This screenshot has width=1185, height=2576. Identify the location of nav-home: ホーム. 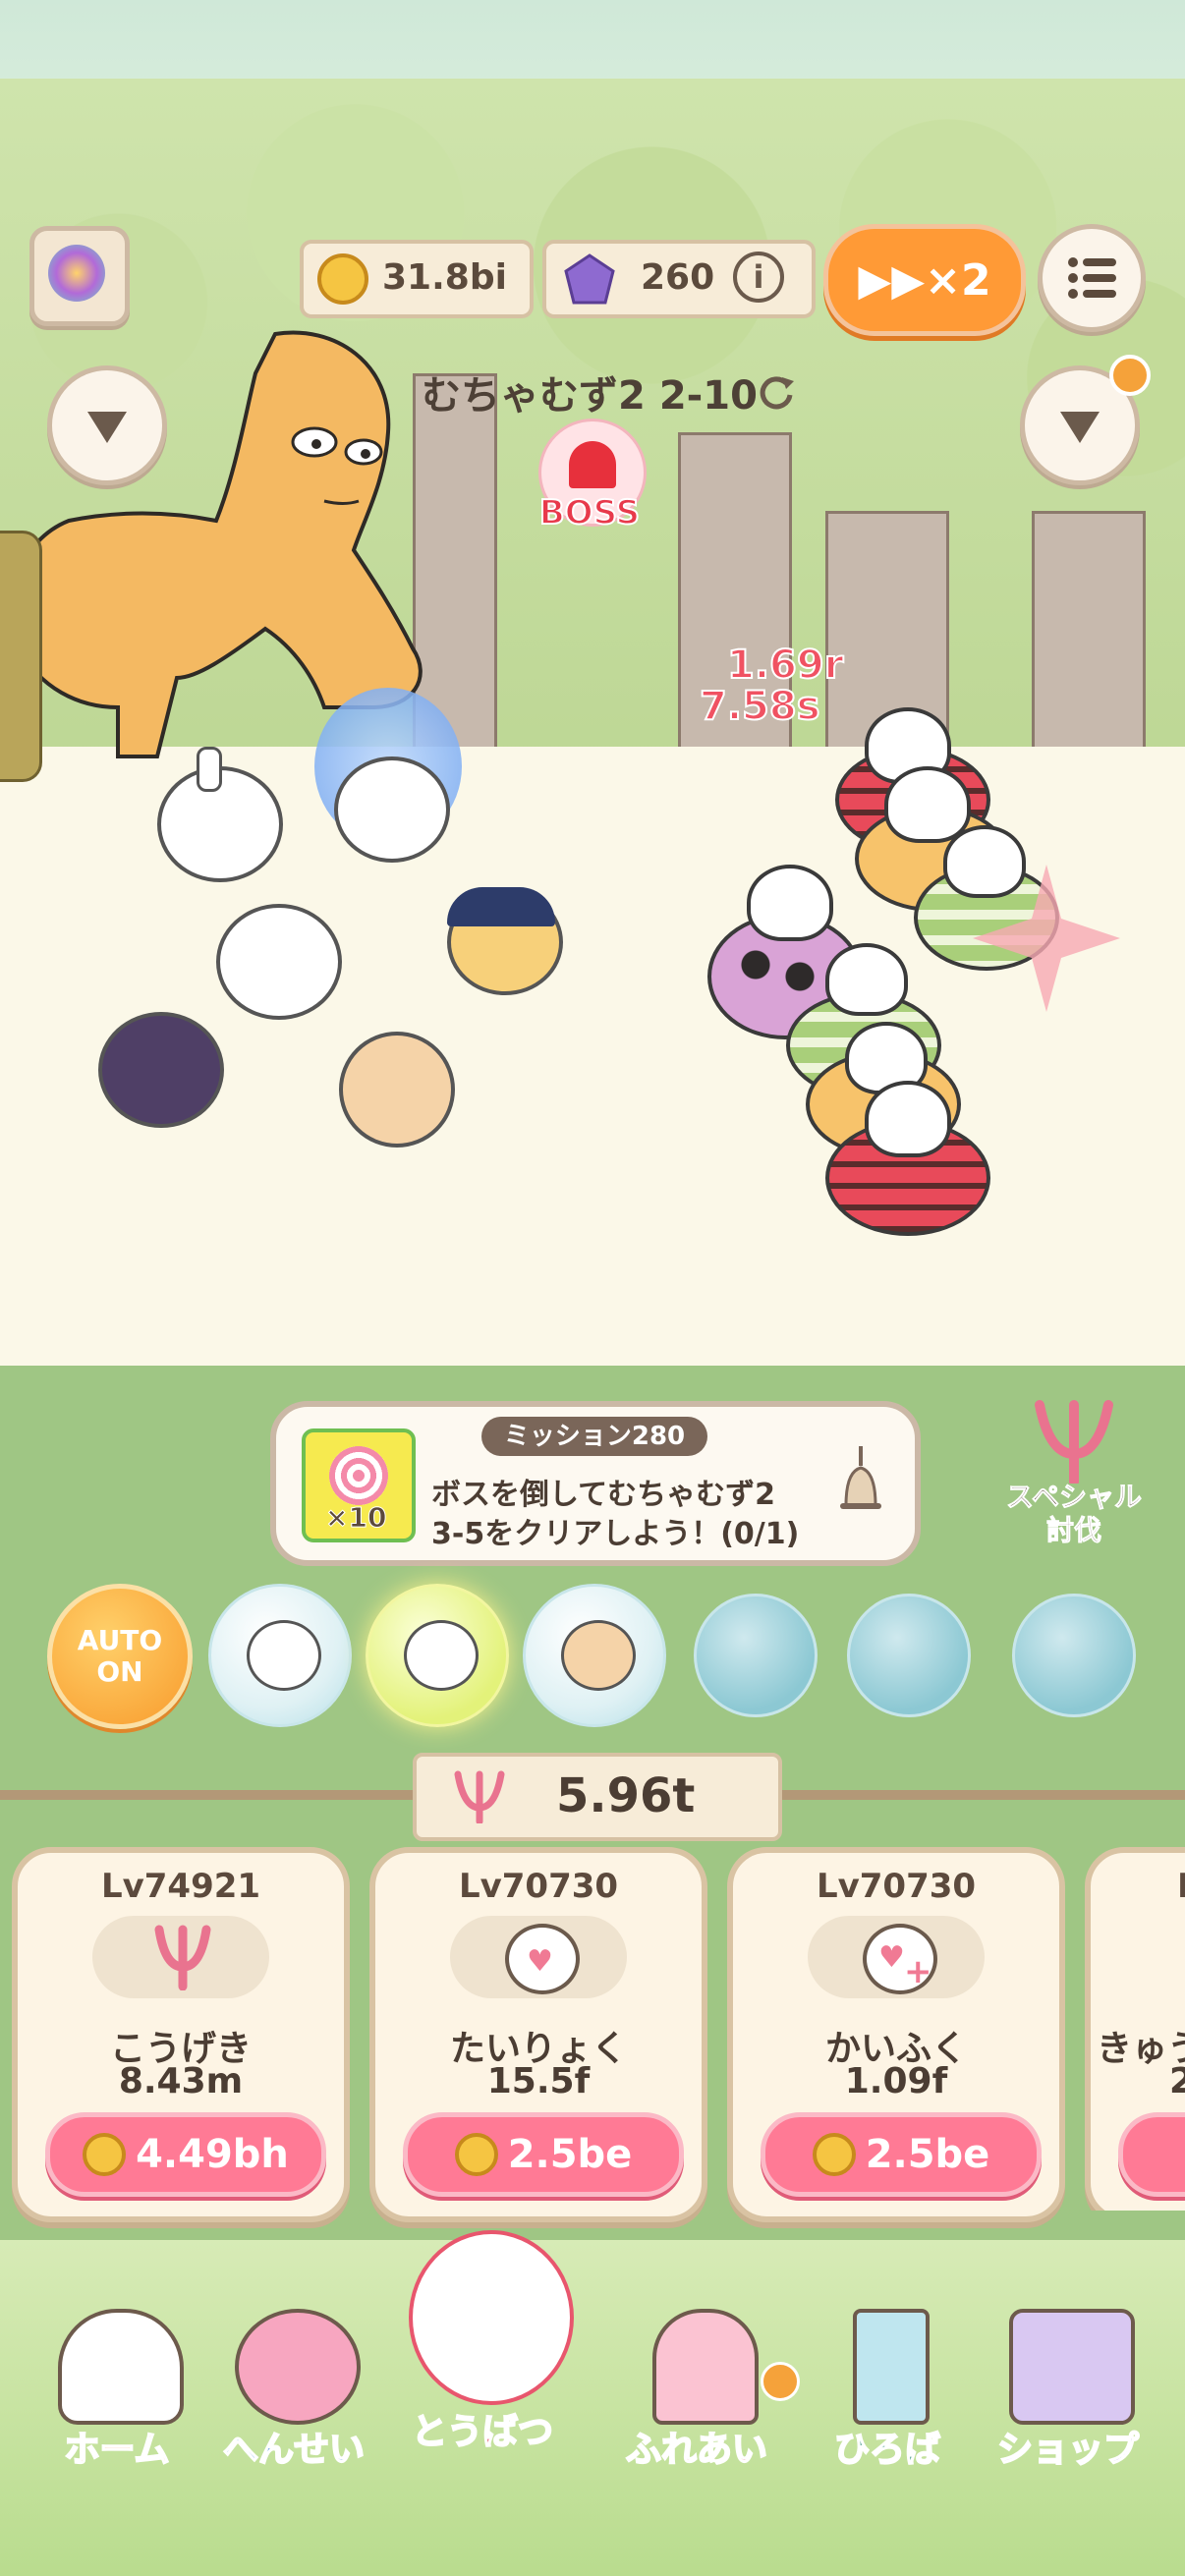
(117, 2417).